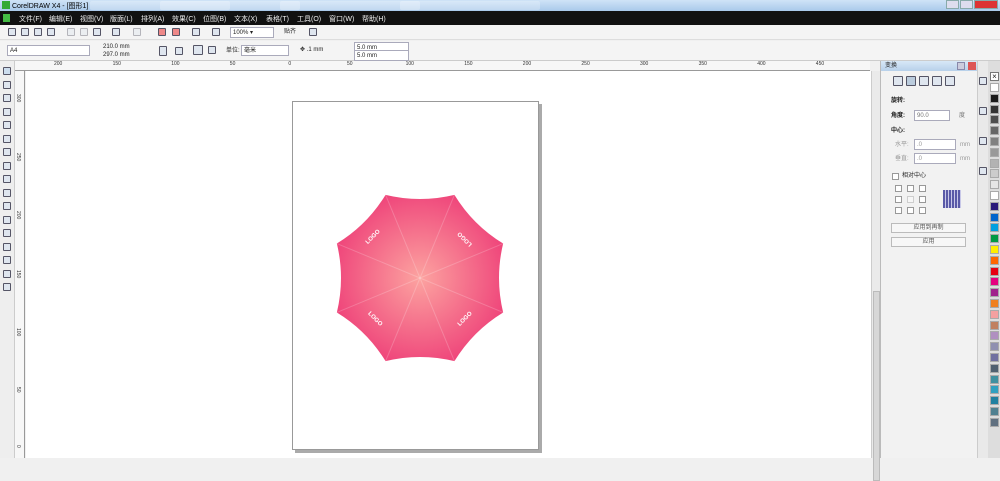 Image resolution: width=1000 pixels, height=481 pixels. Describe the element at coordinates (898, 81) in the screenshot. I see `position-tab-icon` at that location.